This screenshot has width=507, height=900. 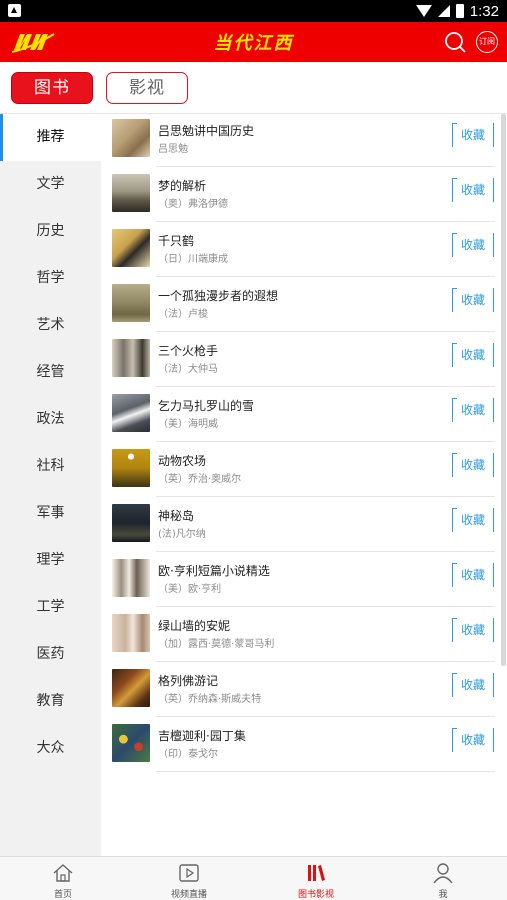 I want to click on book-row: 动物农场 （英）乔治·奥威尔 收藏, so click(x=298, y=469).